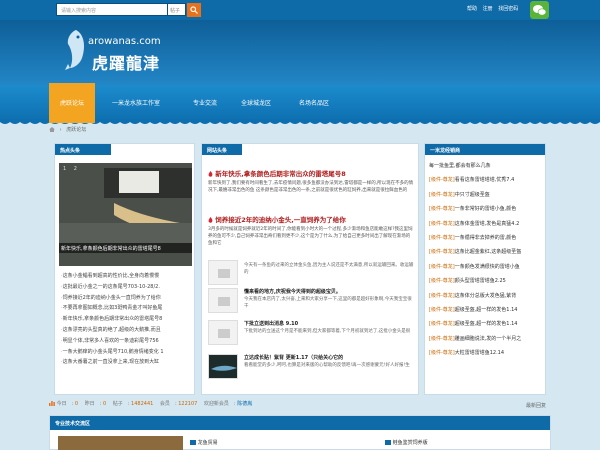  What do you see at coordinates (52, 403) in the screenshot?
I see `stats-chart-icon` at bounding box center [52, 403].